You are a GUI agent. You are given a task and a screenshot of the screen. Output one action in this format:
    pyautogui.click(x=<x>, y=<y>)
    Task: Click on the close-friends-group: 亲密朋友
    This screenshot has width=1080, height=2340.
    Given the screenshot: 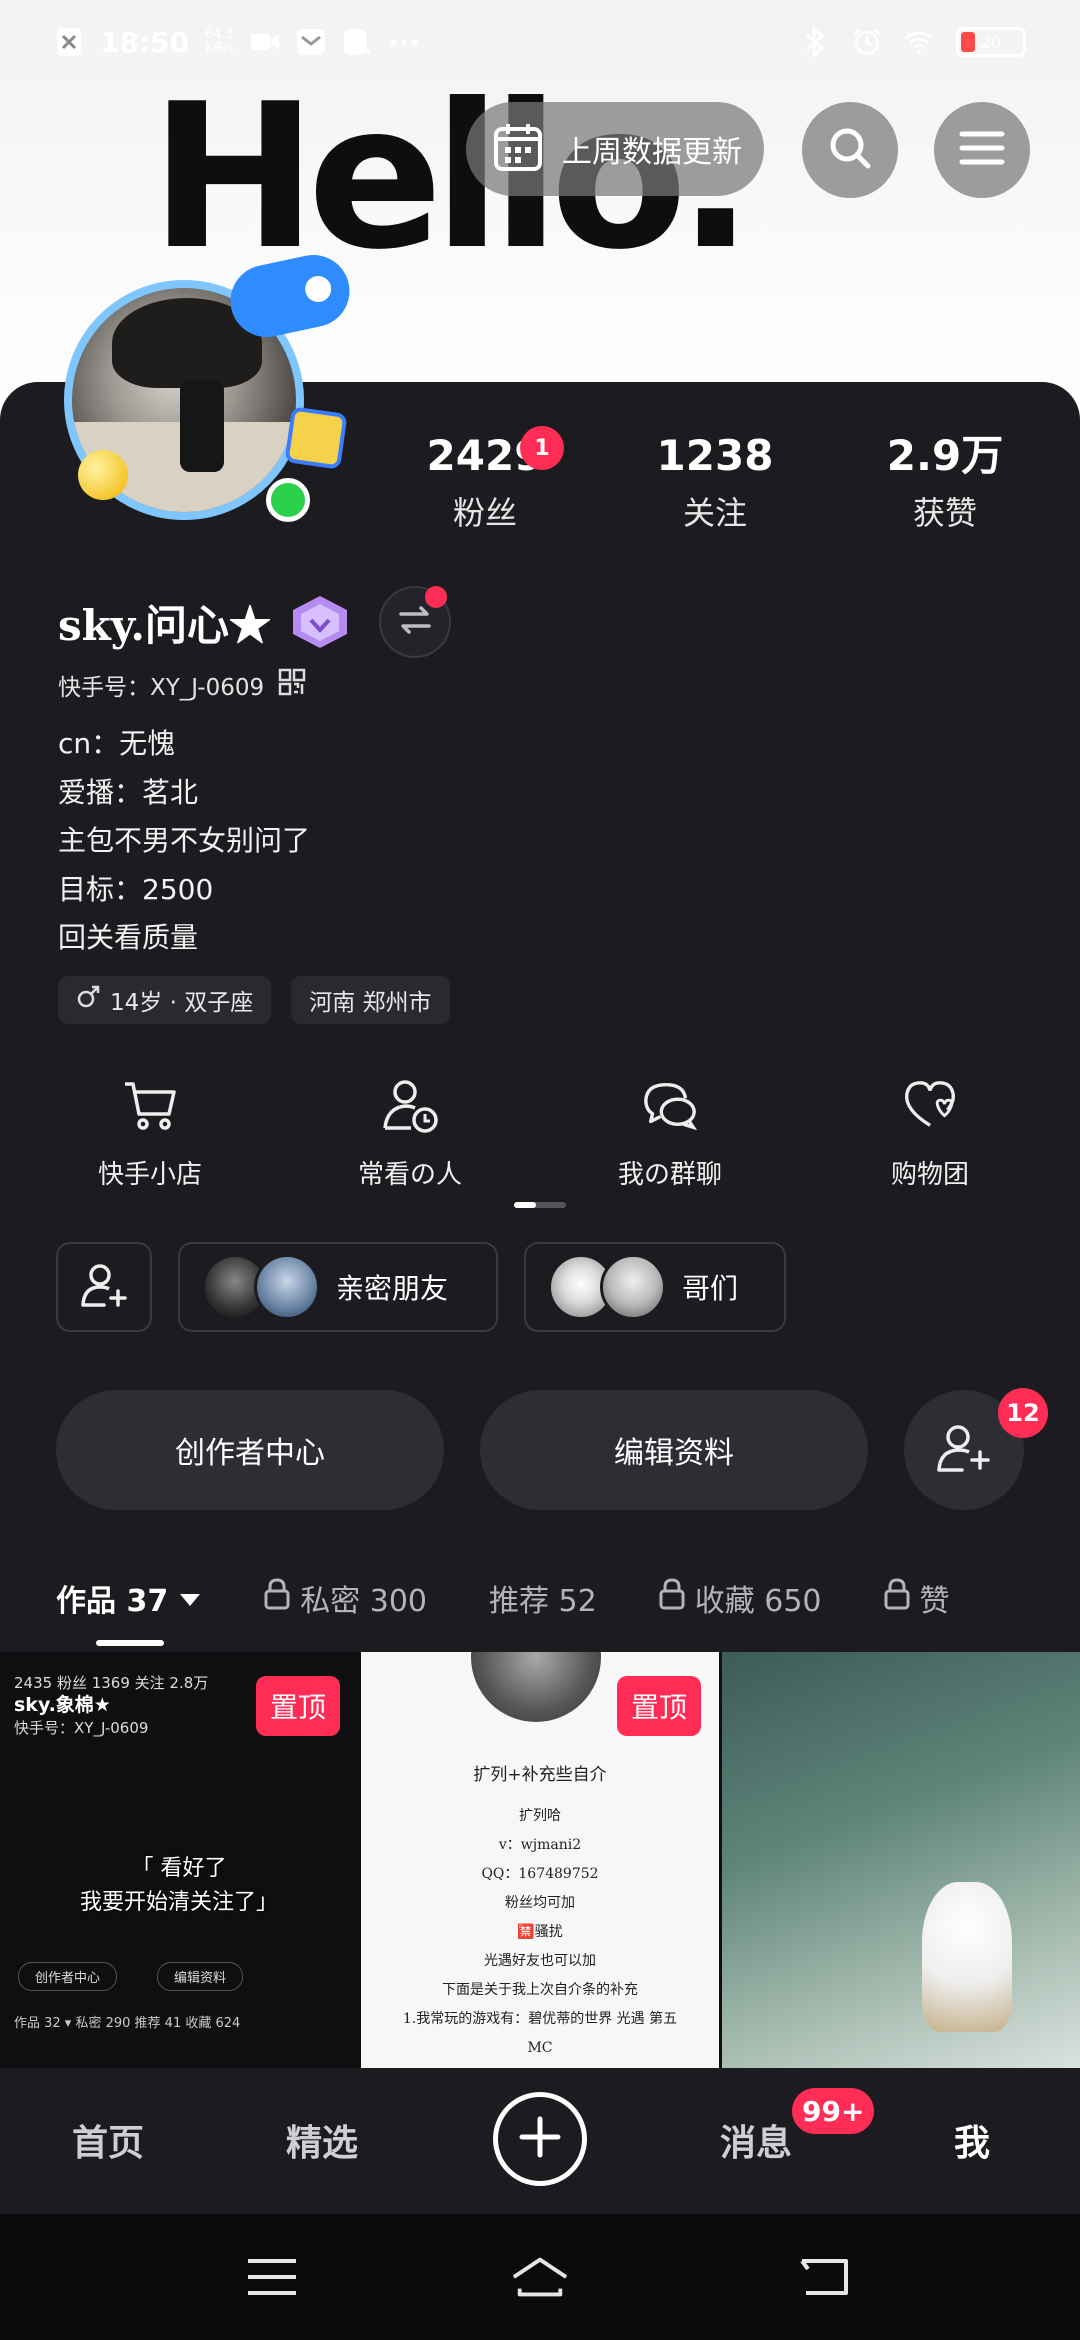 What is the action you would take?
    pyautogui.click(x=338, y=1287)
    